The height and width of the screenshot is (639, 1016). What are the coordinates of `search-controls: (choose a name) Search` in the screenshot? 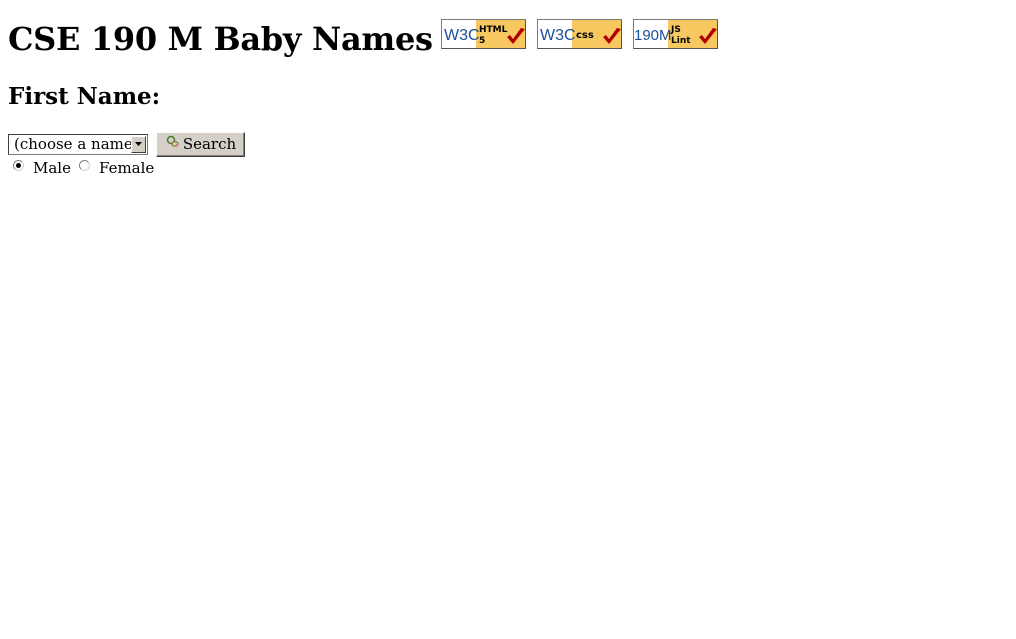 It's located at (126, 144).